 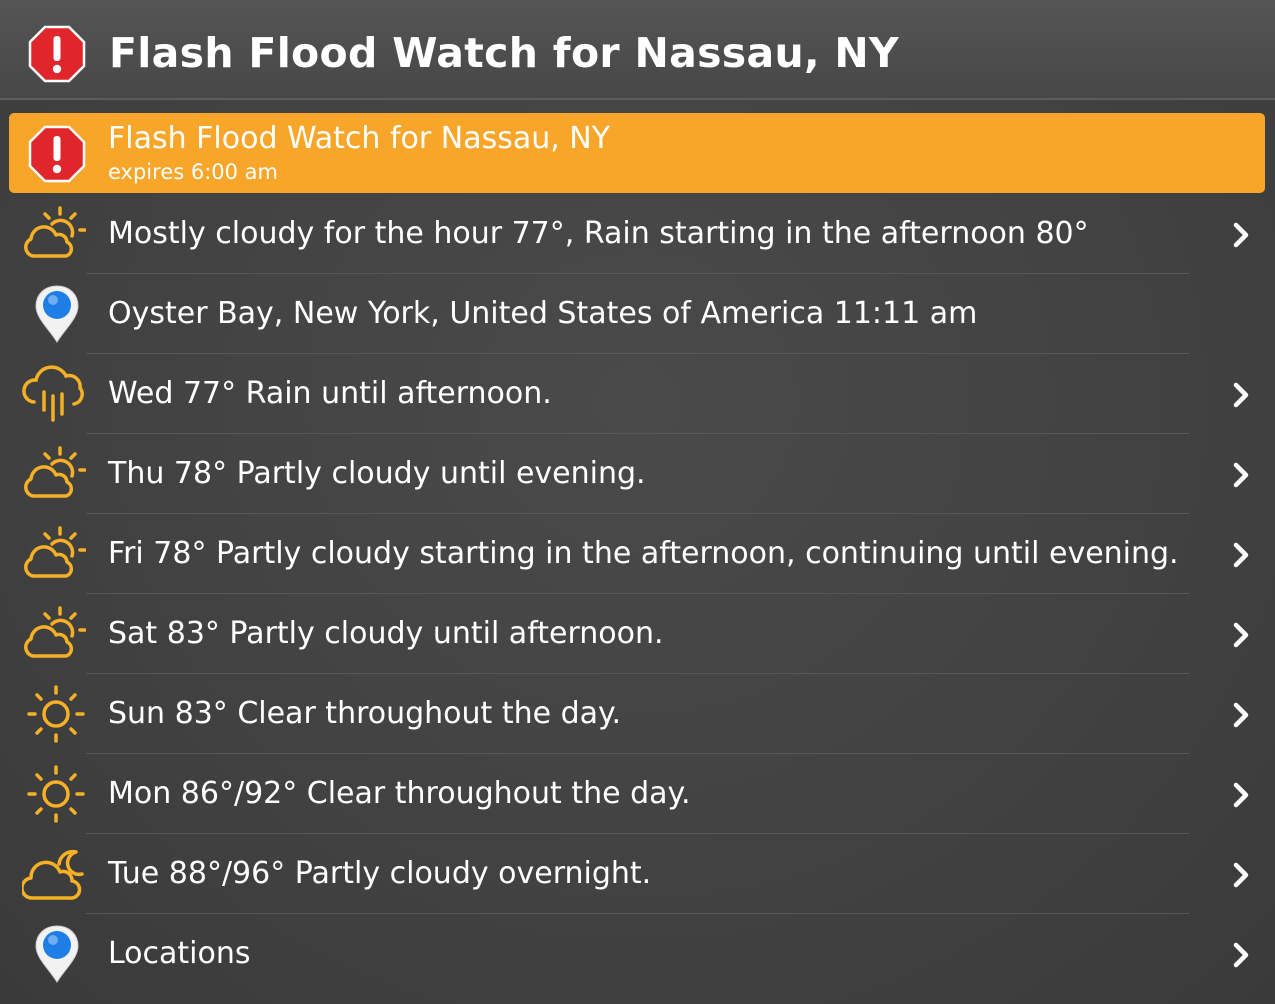 I want to click on forecast-row-tue: Tue 88°/96° Partly cloudy overnight., so click(x=637, y=874).